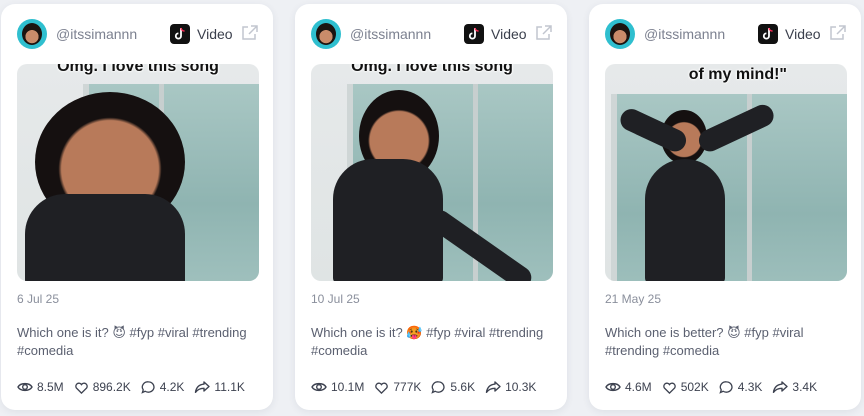 The image size is (864, 416). I want to click on likes-stat: 896.2K, so click(102, 387).